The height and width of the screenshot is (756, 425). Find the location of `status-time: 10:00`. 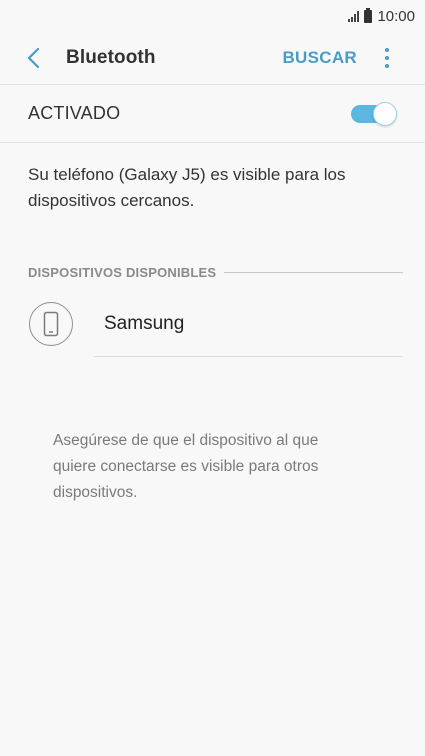

status-time: 10:00 is located at coordinates (396, 16).